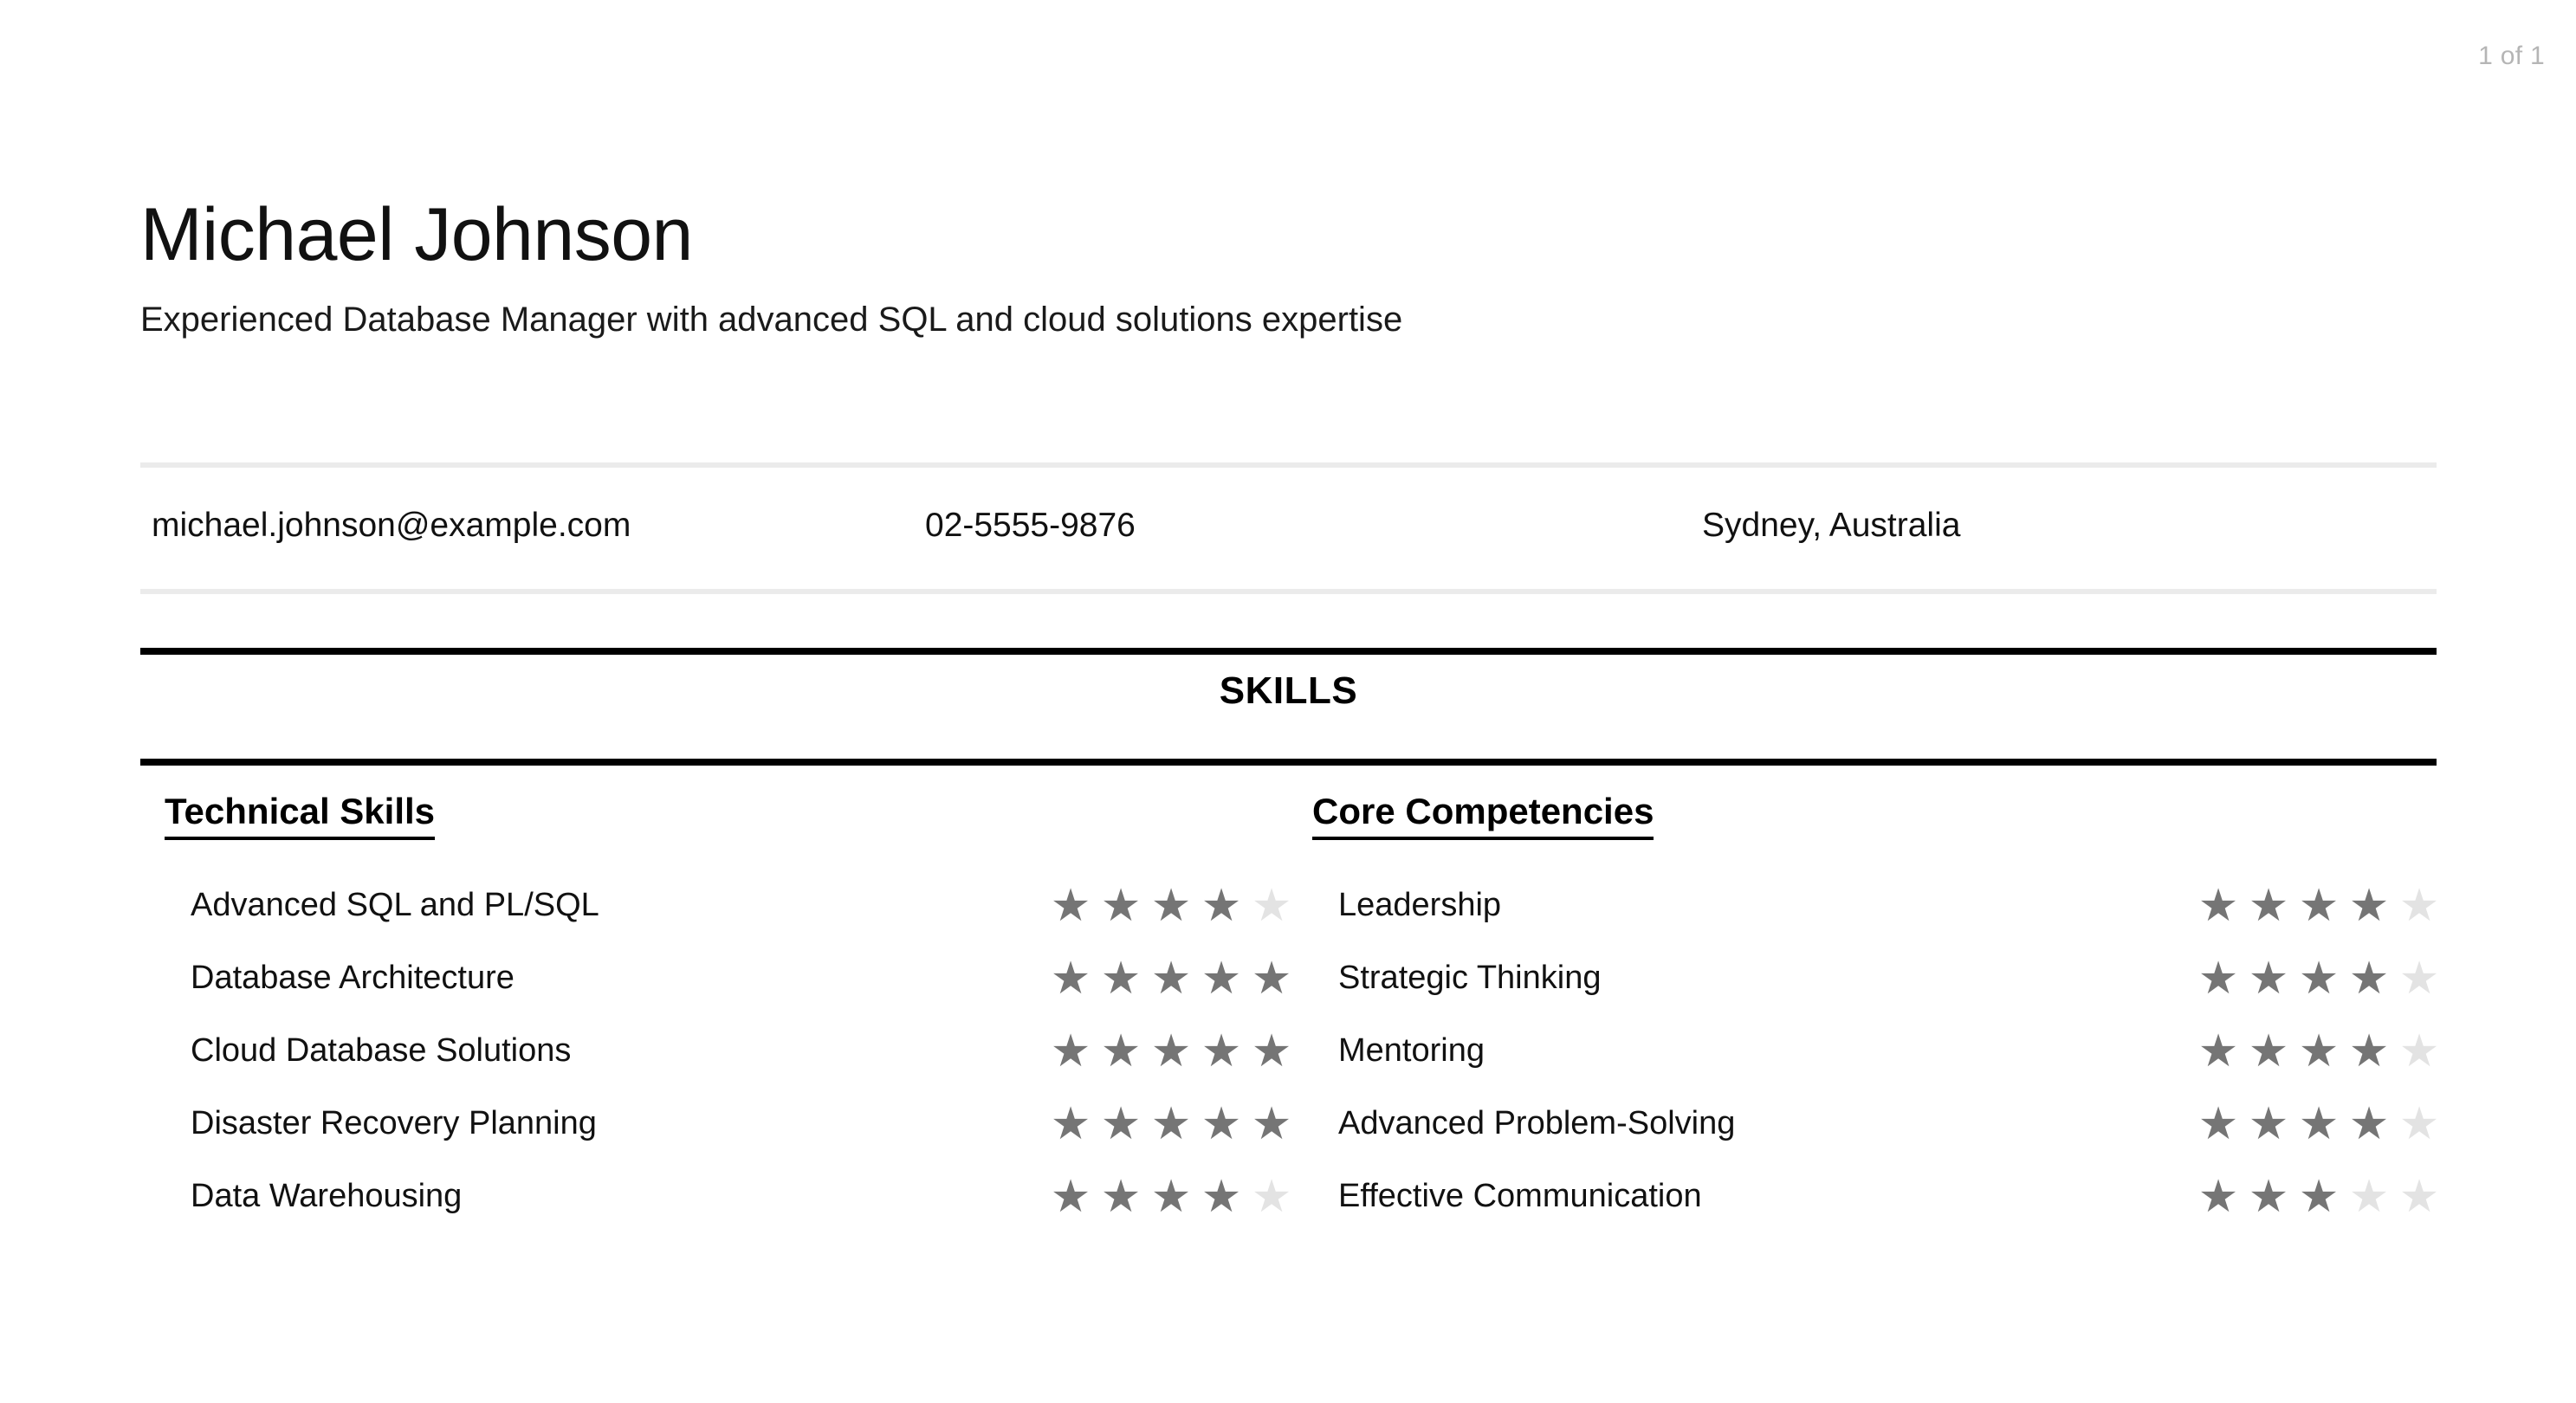  What do you see at coordinates (715, 906) in the screenshot?
I see `skill-row: Advanced SQL and PL/SQL ★ ★ ★ ★ ★` at bounding box center [715, 906].